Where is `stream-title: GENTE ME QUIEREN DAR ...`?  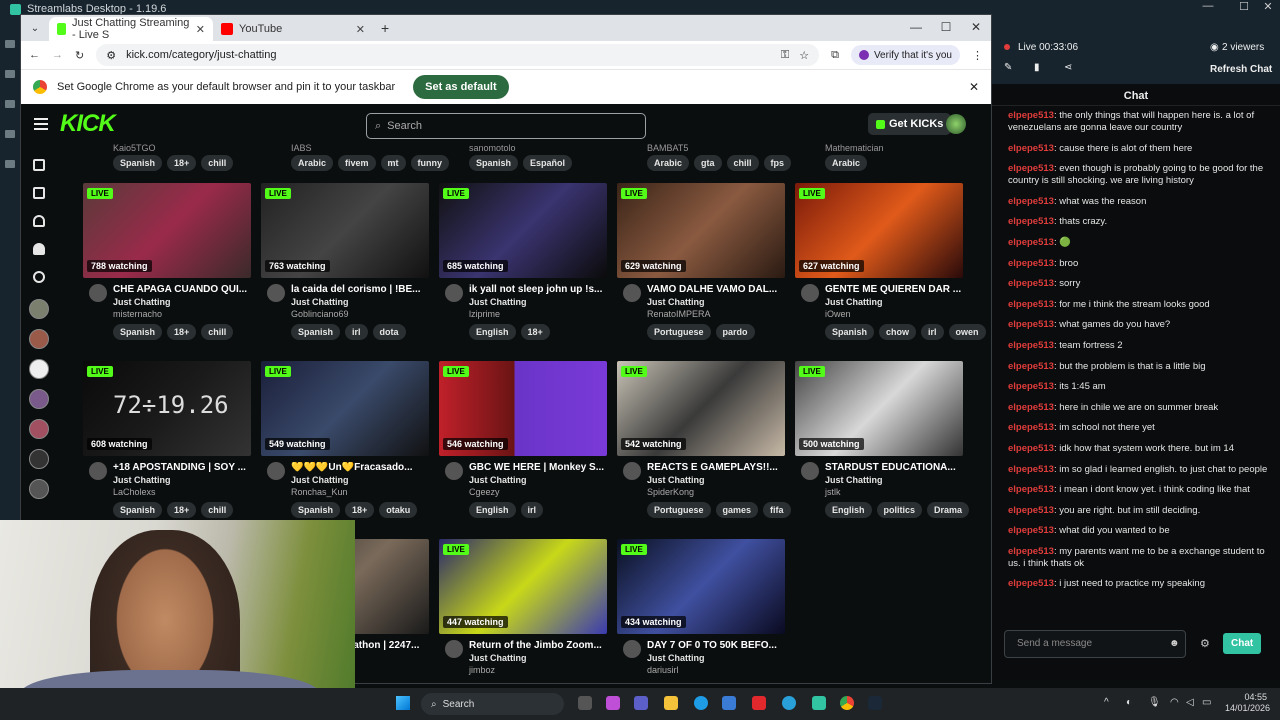 stream-title: GENTE ME QUIEREN DAR ... is located at coordinates (894, 289).